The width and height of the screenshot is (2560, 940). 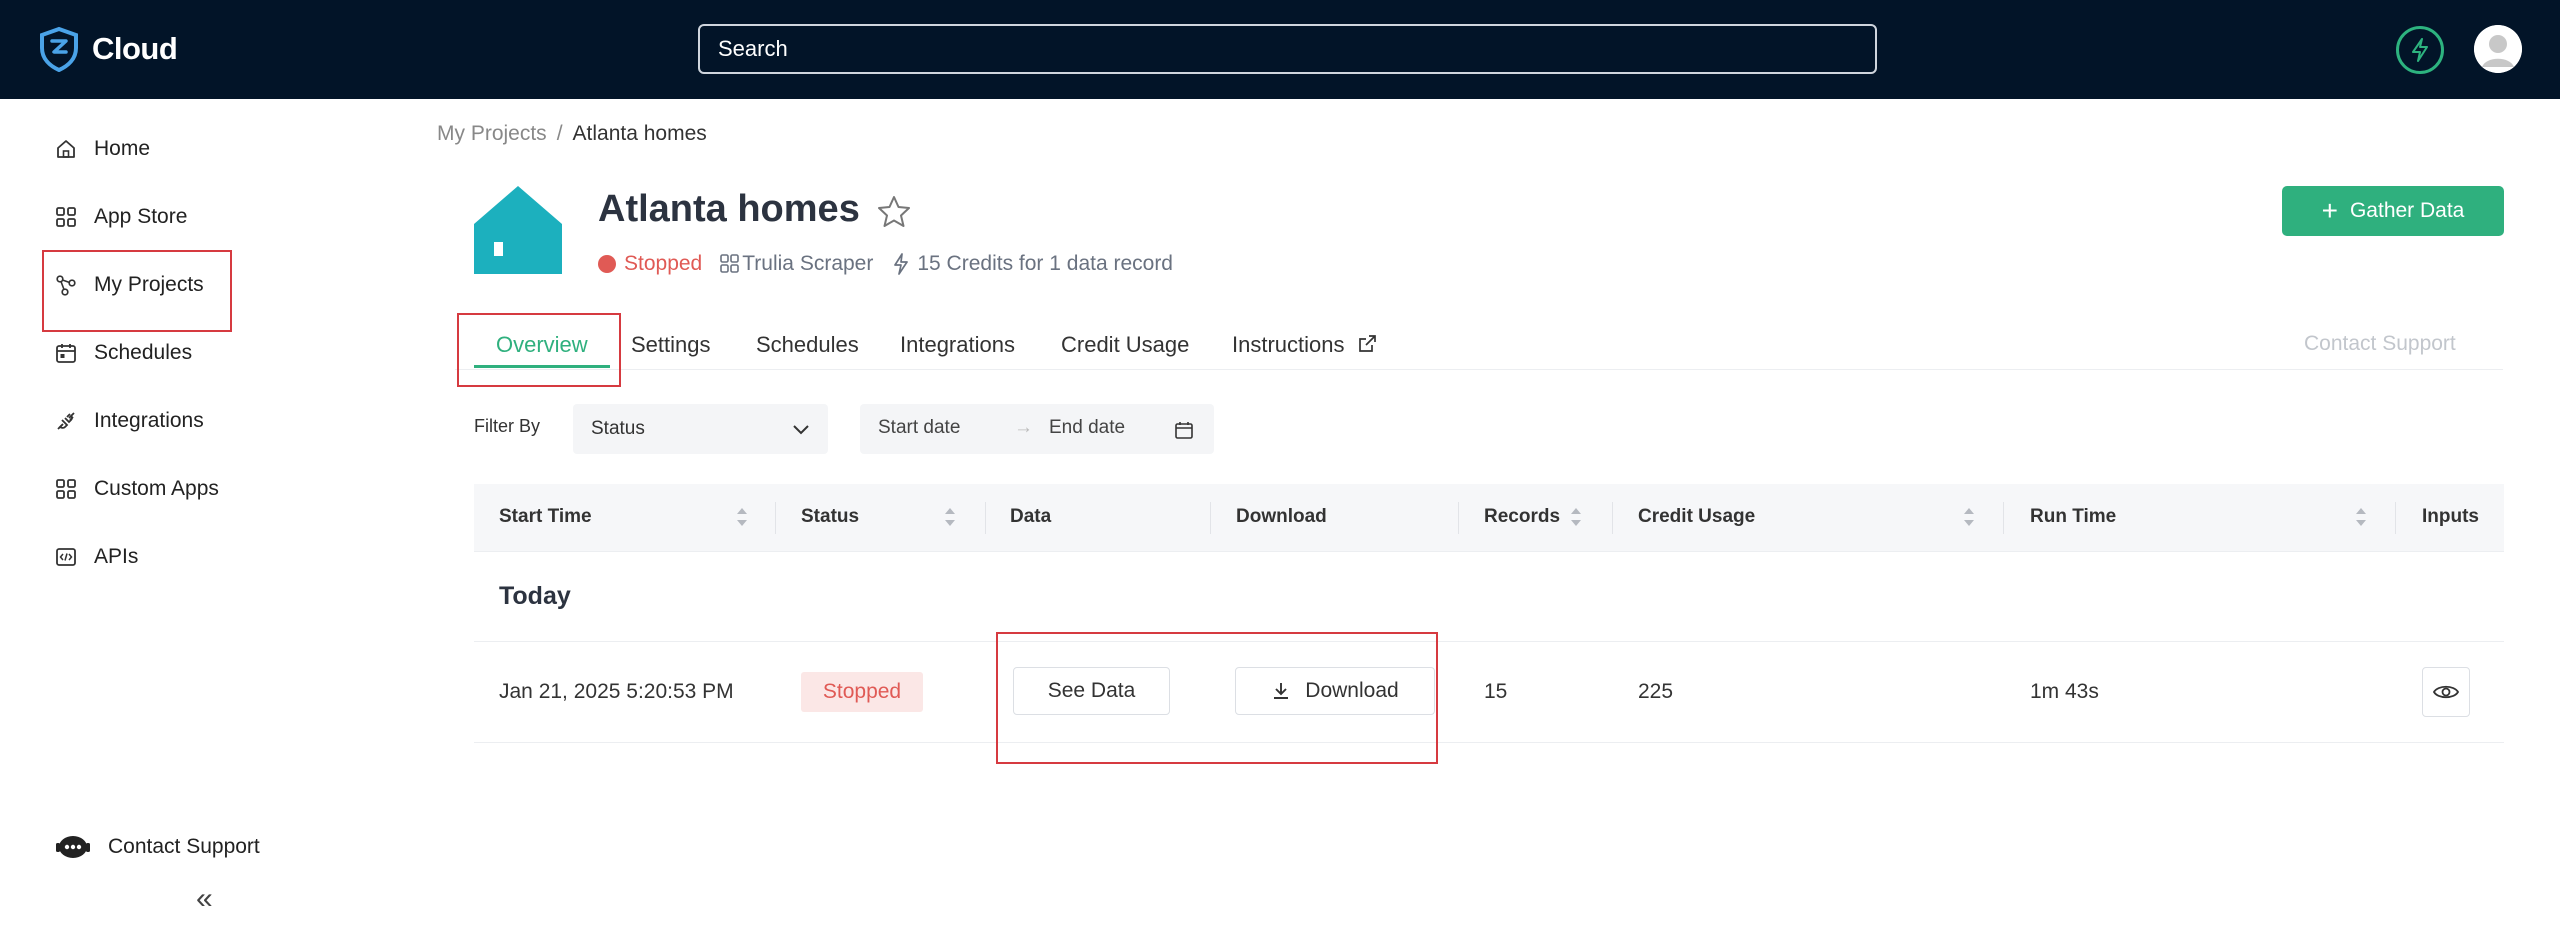 I want to click on user-avatar-icon, so click(x=2498, y=49).